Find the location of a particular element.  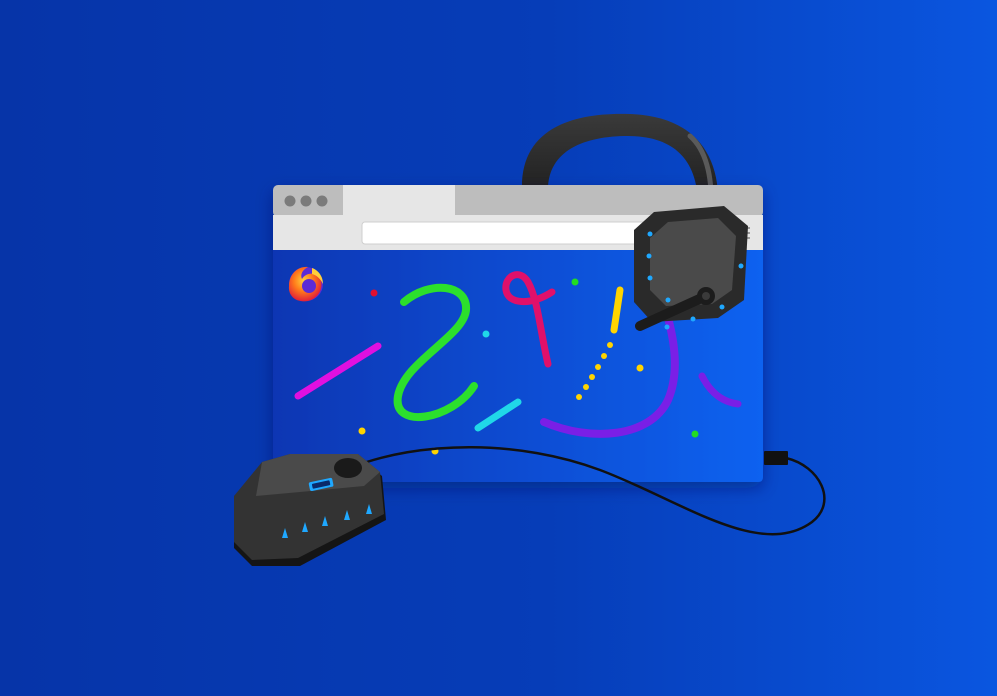

address-bar is located at coordinates (509, 233).